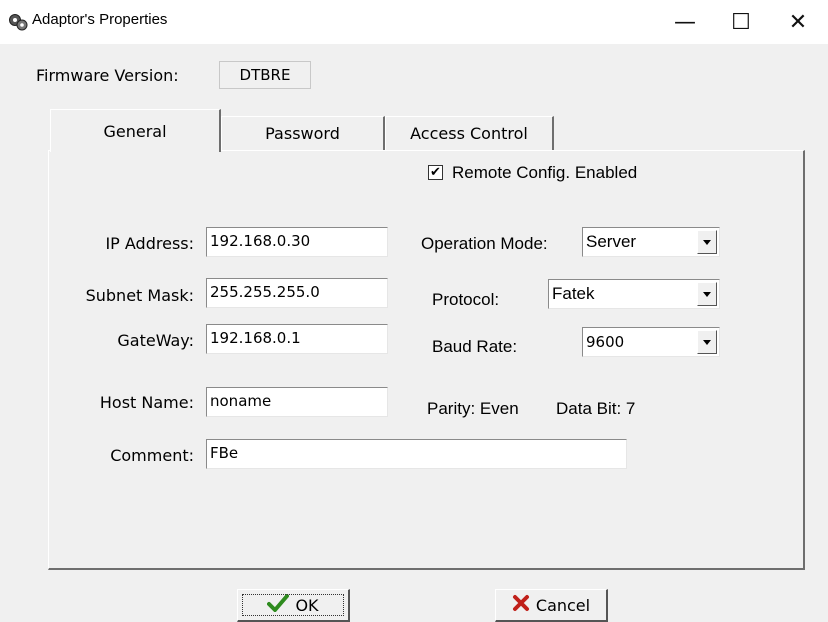  I want to click on ip-address-label: IP Address:, so click(149, 243).